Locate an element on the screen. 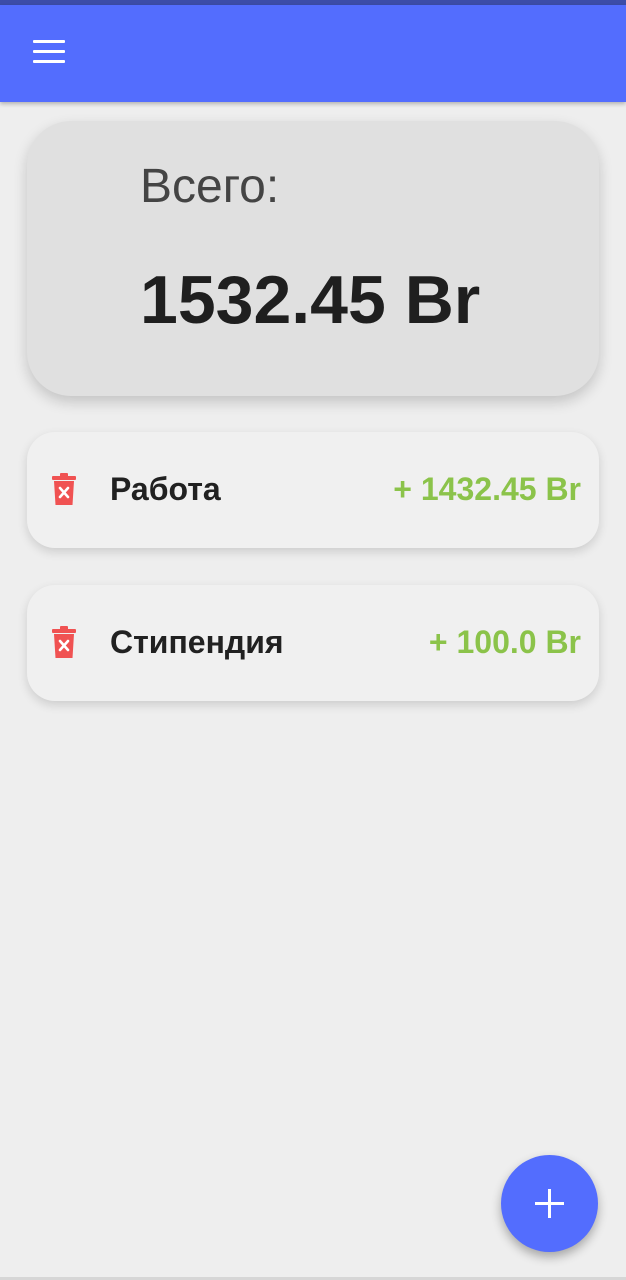  plus-icon is located at coordinates (549, 1203).